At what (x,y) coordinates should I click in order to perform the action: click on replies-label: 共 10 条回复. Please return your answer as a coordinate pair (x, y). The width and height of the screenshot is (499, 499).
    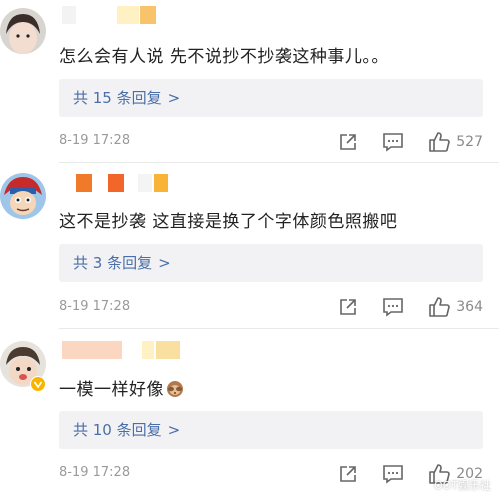
    Looking at the image, I should click on (117, 430).